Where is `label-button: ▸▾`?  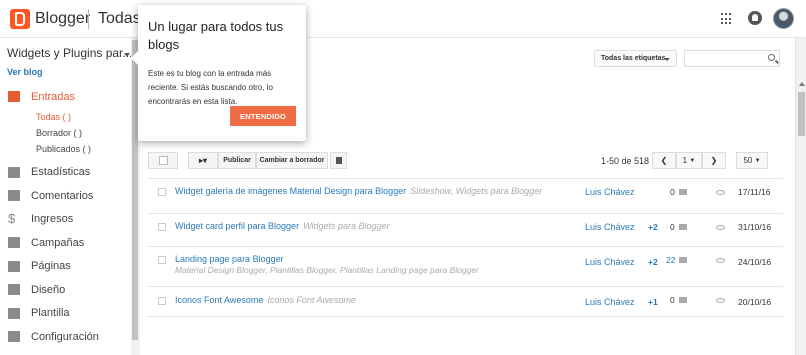 label-button: ▸▾ is located at coordinates (203, 160).